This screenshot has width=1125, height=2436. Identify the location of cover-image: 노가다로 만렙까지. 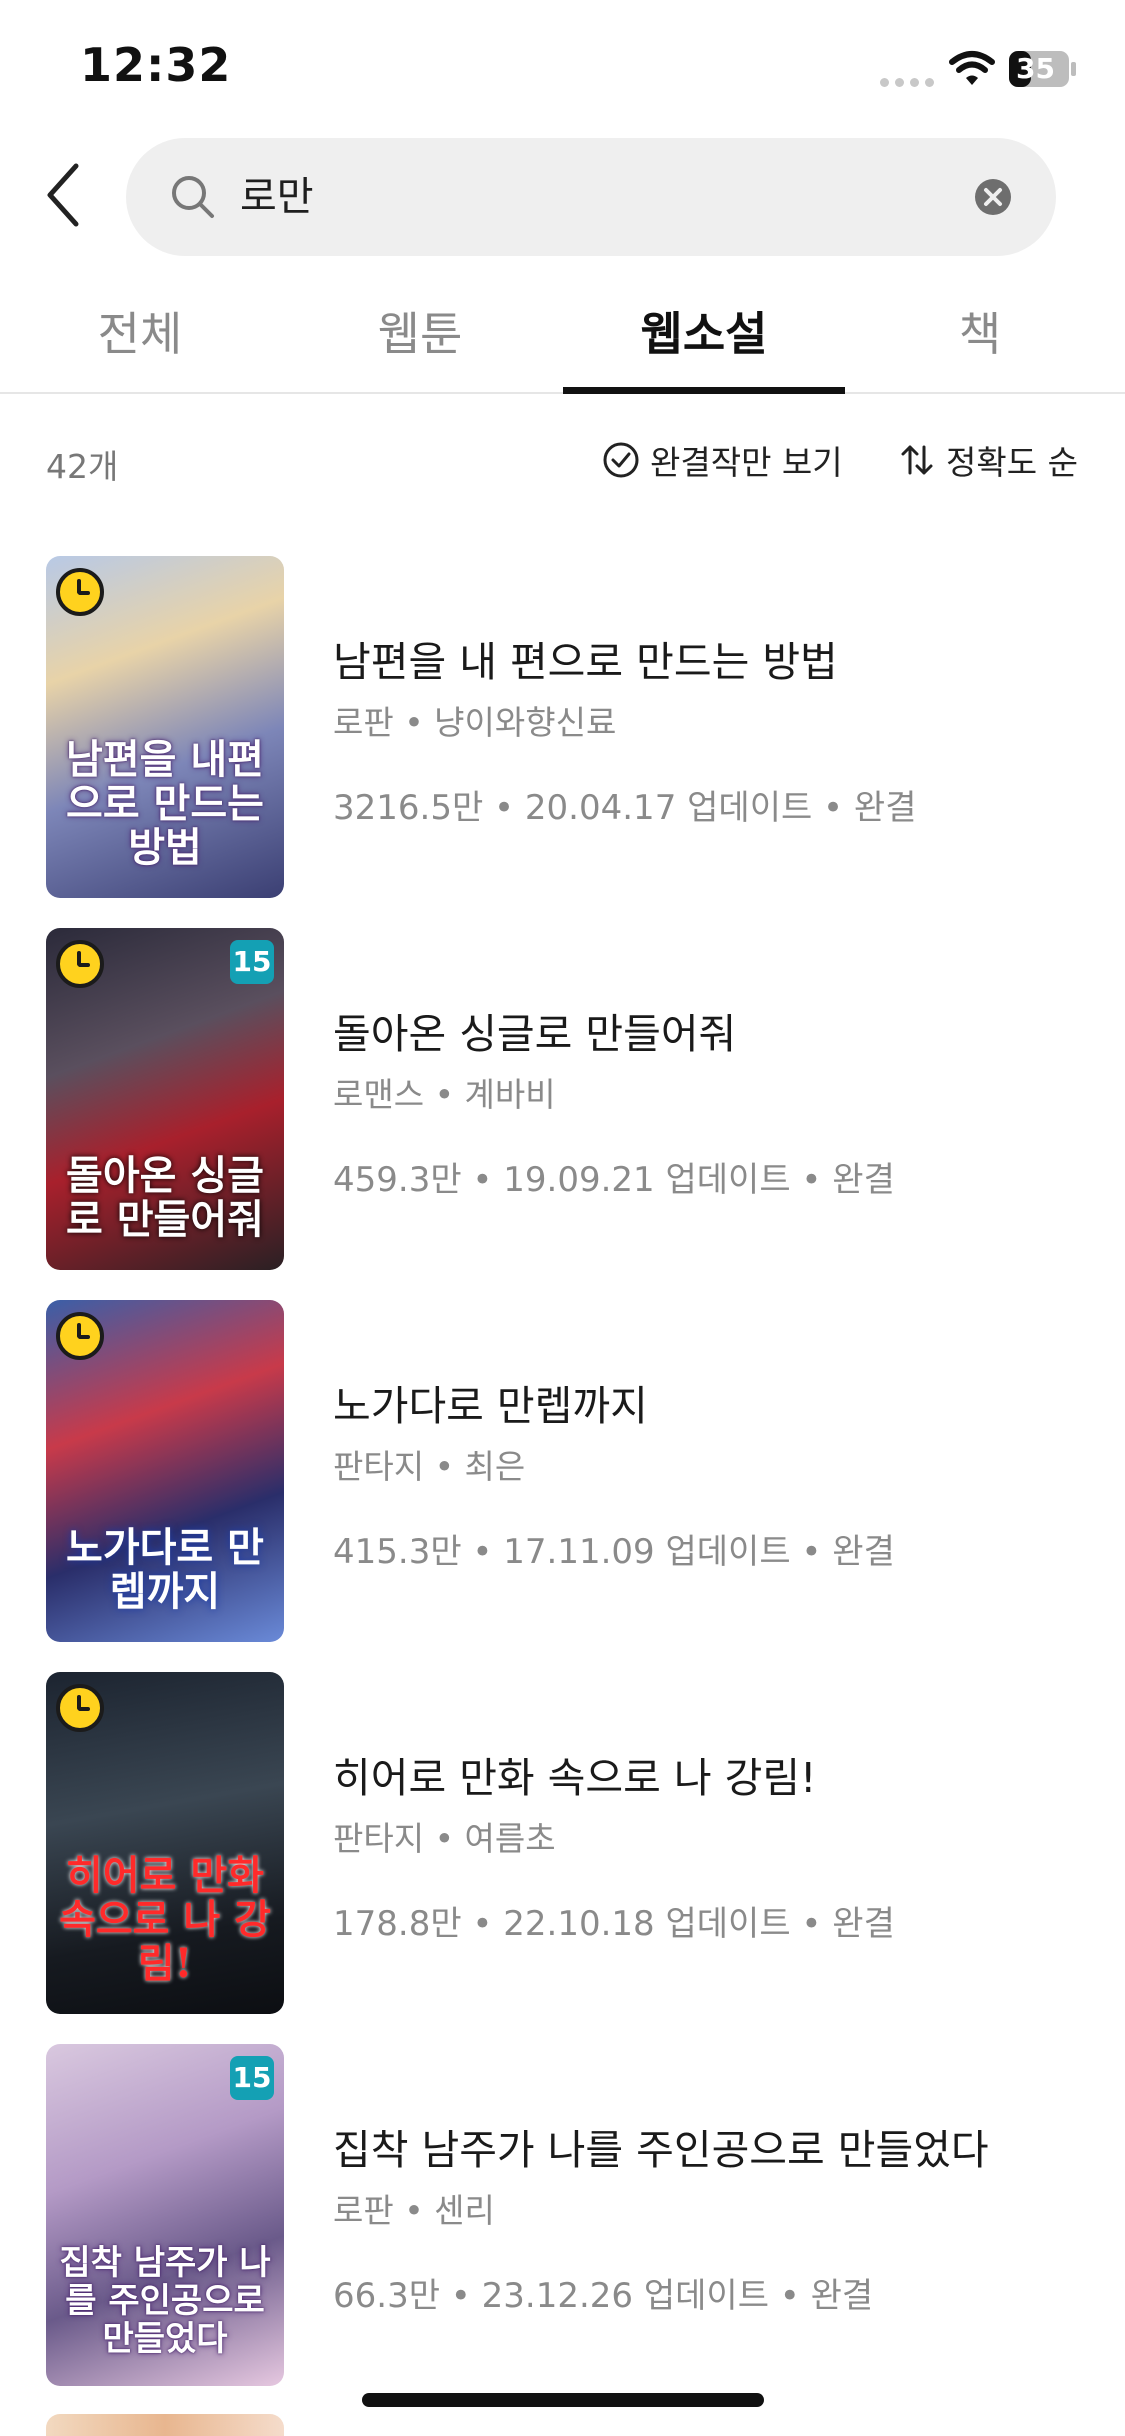
(165, 1471).